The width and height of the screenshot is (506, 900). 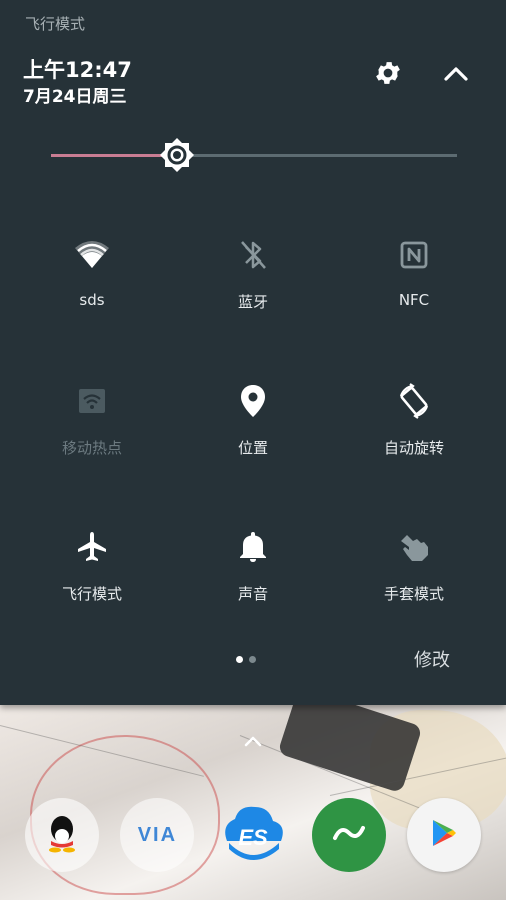 I want to click on tile-glove-mode-label: 手套模式, so click(x=413, y=594).